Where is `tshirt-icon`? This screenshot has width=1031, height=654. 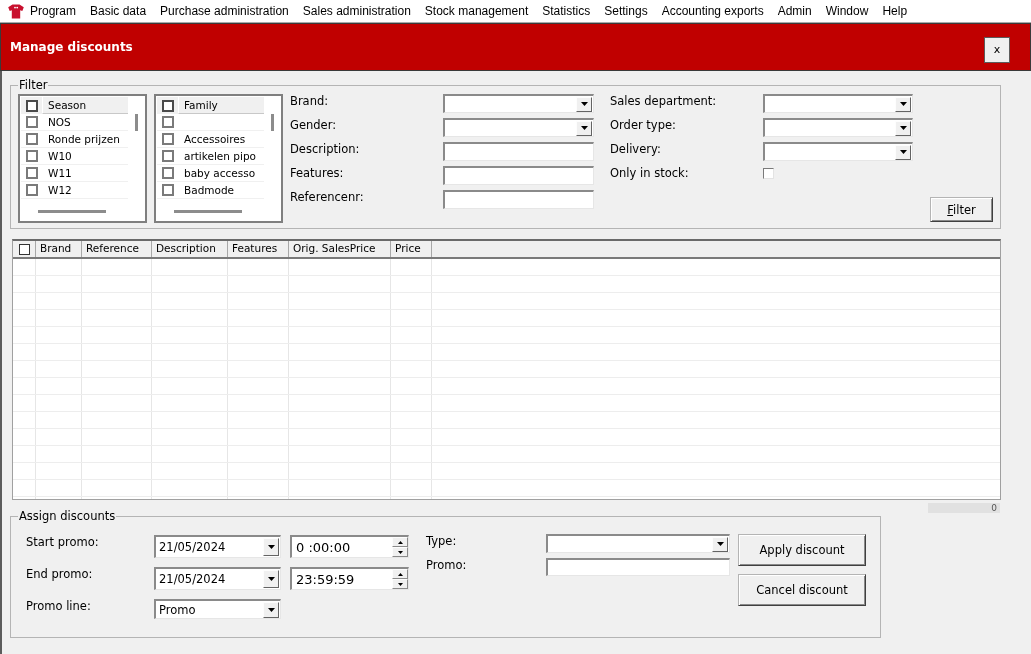 tshirt-icon is located at coordinates (16, 11).